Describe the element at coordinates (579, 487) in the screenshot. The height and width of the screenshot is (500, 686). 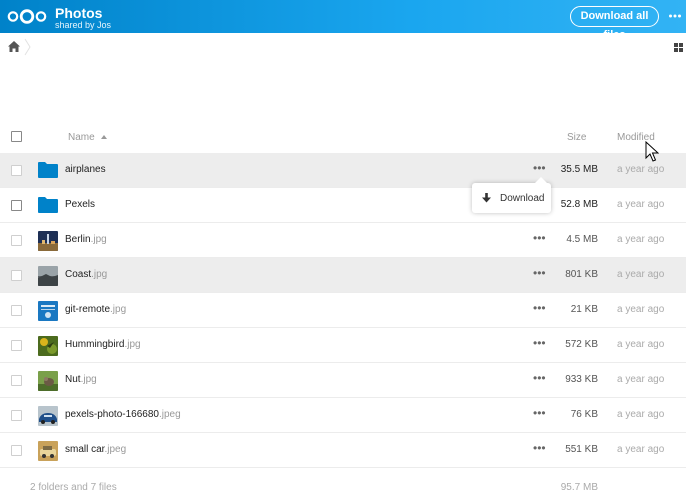
I see `total-size: 95.7 MB` at that location.